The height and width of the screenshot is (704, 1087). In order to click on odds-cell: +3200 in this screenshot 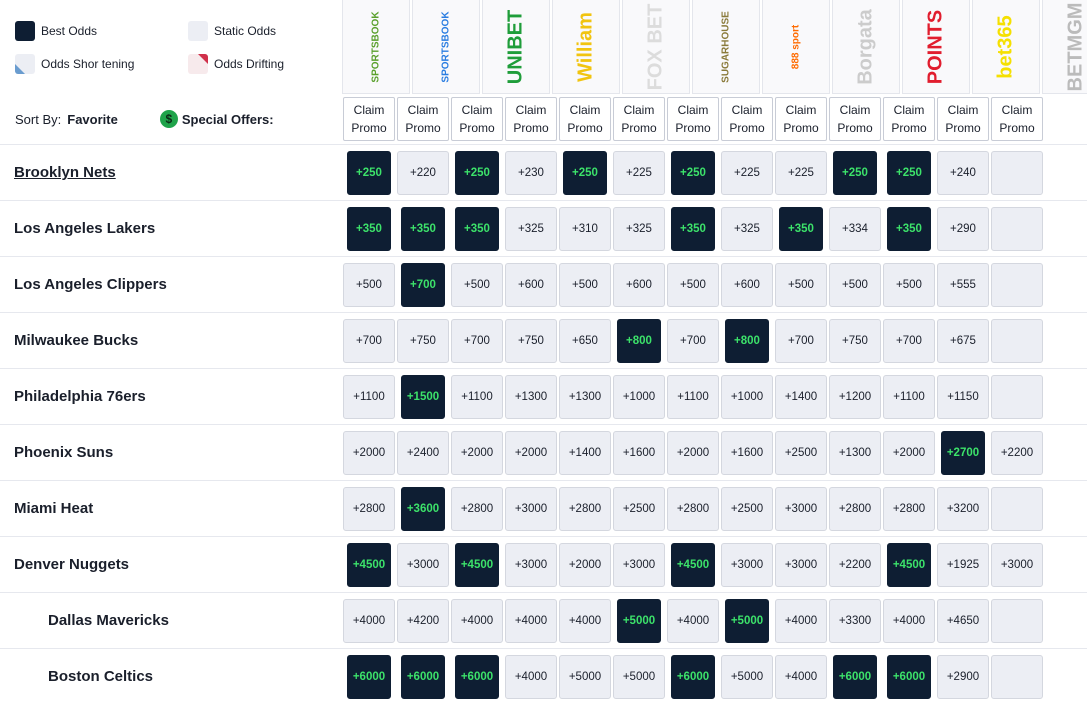, I will do `click(963, 508)`.